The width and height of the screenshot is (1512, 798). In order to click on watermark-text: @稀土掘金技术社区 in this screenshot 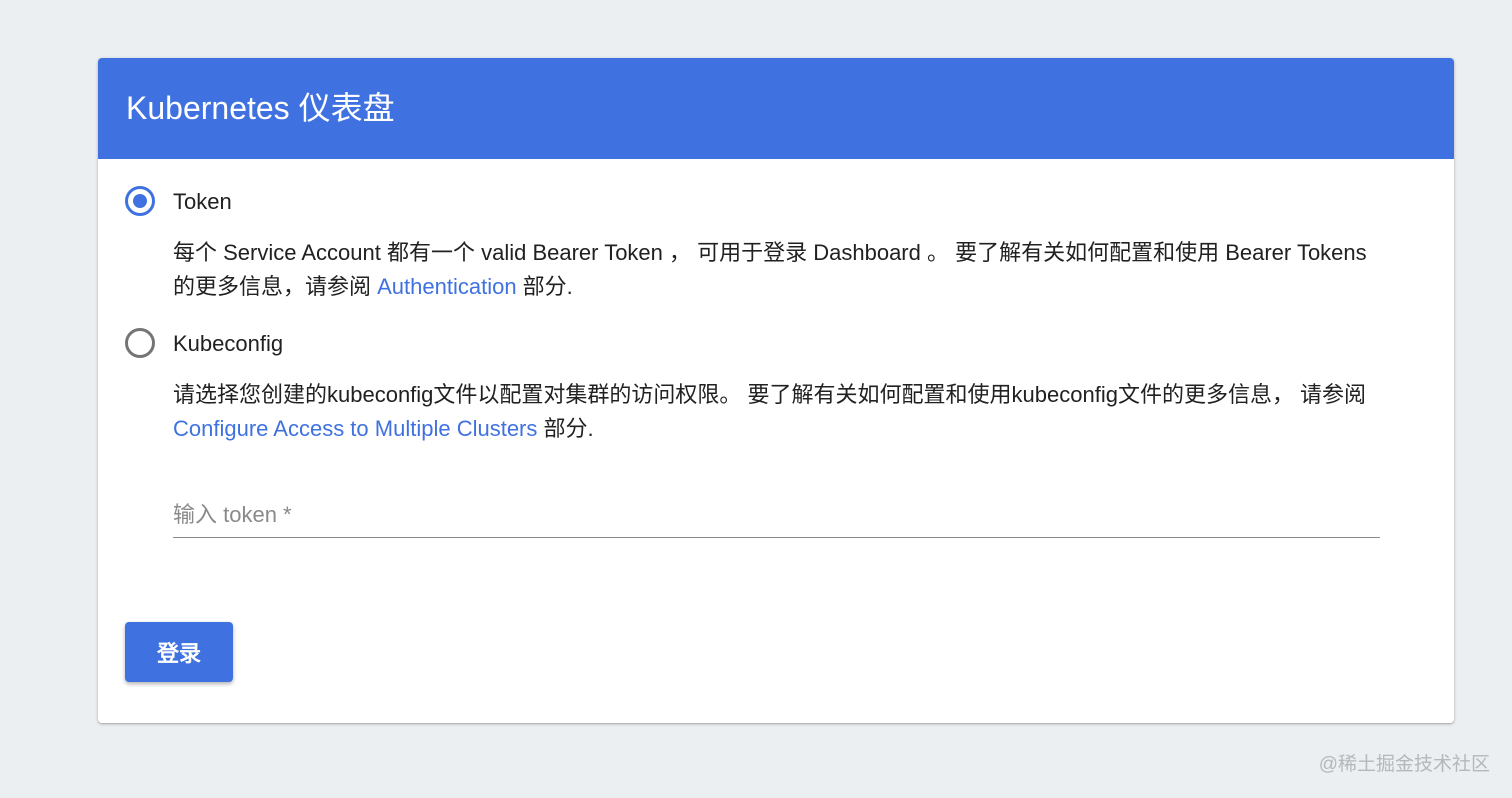, I will do `click(1404, 764)`.